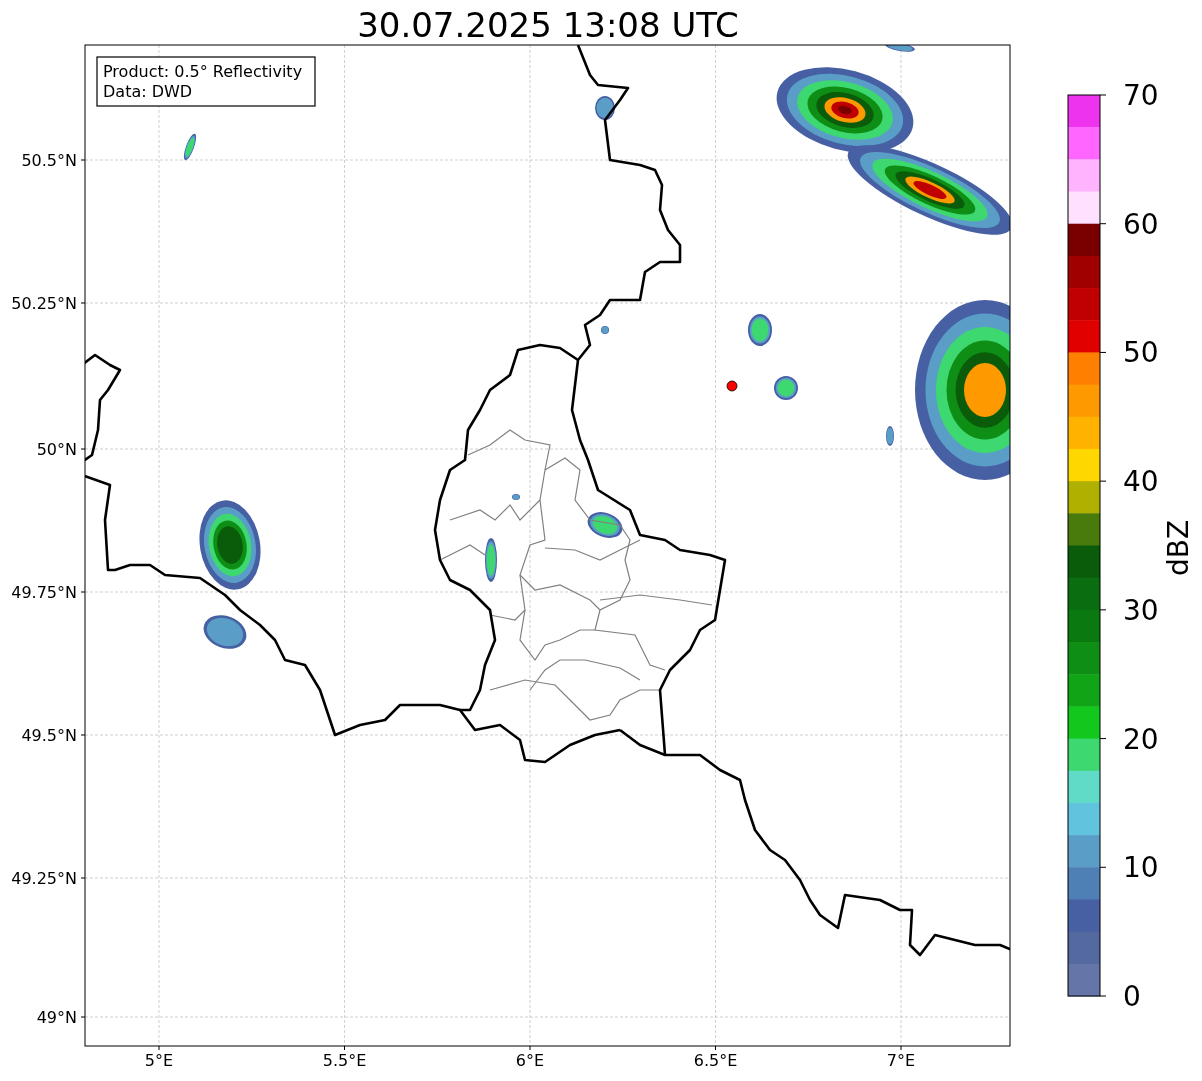 This screenshot has height=1081, width=1202. What do you see at coordinates (56, 449) in the screenshot?
I see `latitude-label: 50°N` at bounding box center [56, 449].